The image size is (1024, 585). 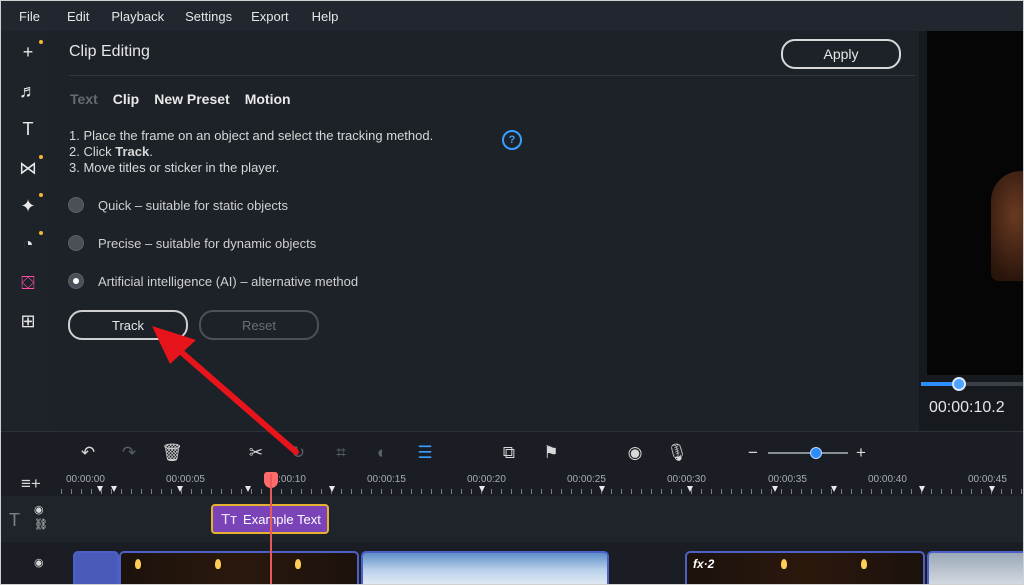 I want to click on zoom-slider-handle, so click(x=816, y=453).